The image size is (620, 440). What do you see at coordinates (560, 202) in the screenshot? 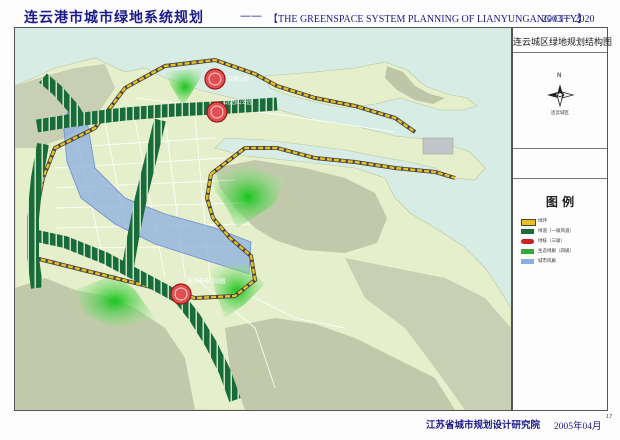
I see `legend-title: 图 例` at bounding box center [560, 202].